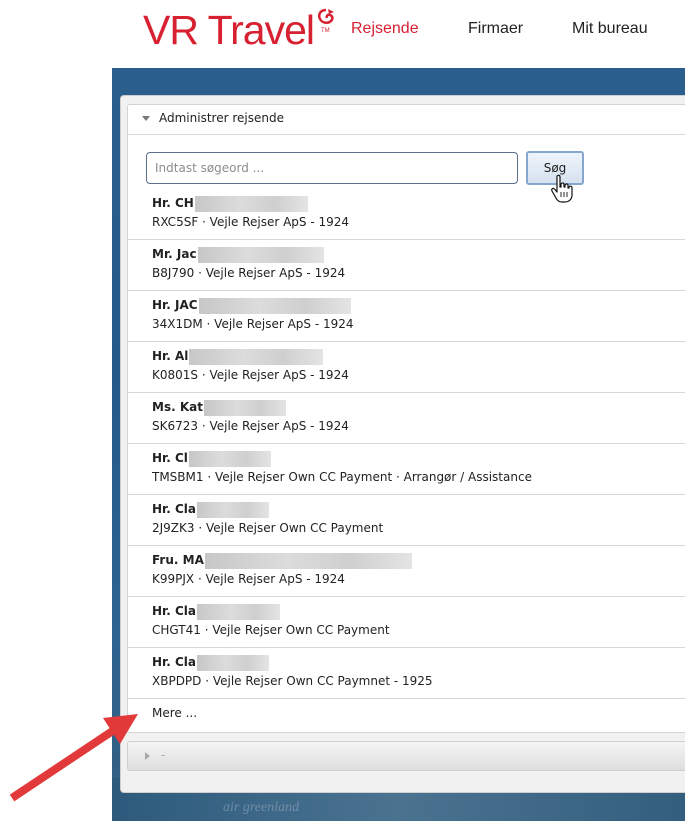 The width and height of the screenshot is (685, 821). What do you see at coordinates (268, 528) in the screenshot?
I see `traveler-detail: 2J9ZK3 · Vejle Rejser Own CC Payment` at bounding box center [268, 528].